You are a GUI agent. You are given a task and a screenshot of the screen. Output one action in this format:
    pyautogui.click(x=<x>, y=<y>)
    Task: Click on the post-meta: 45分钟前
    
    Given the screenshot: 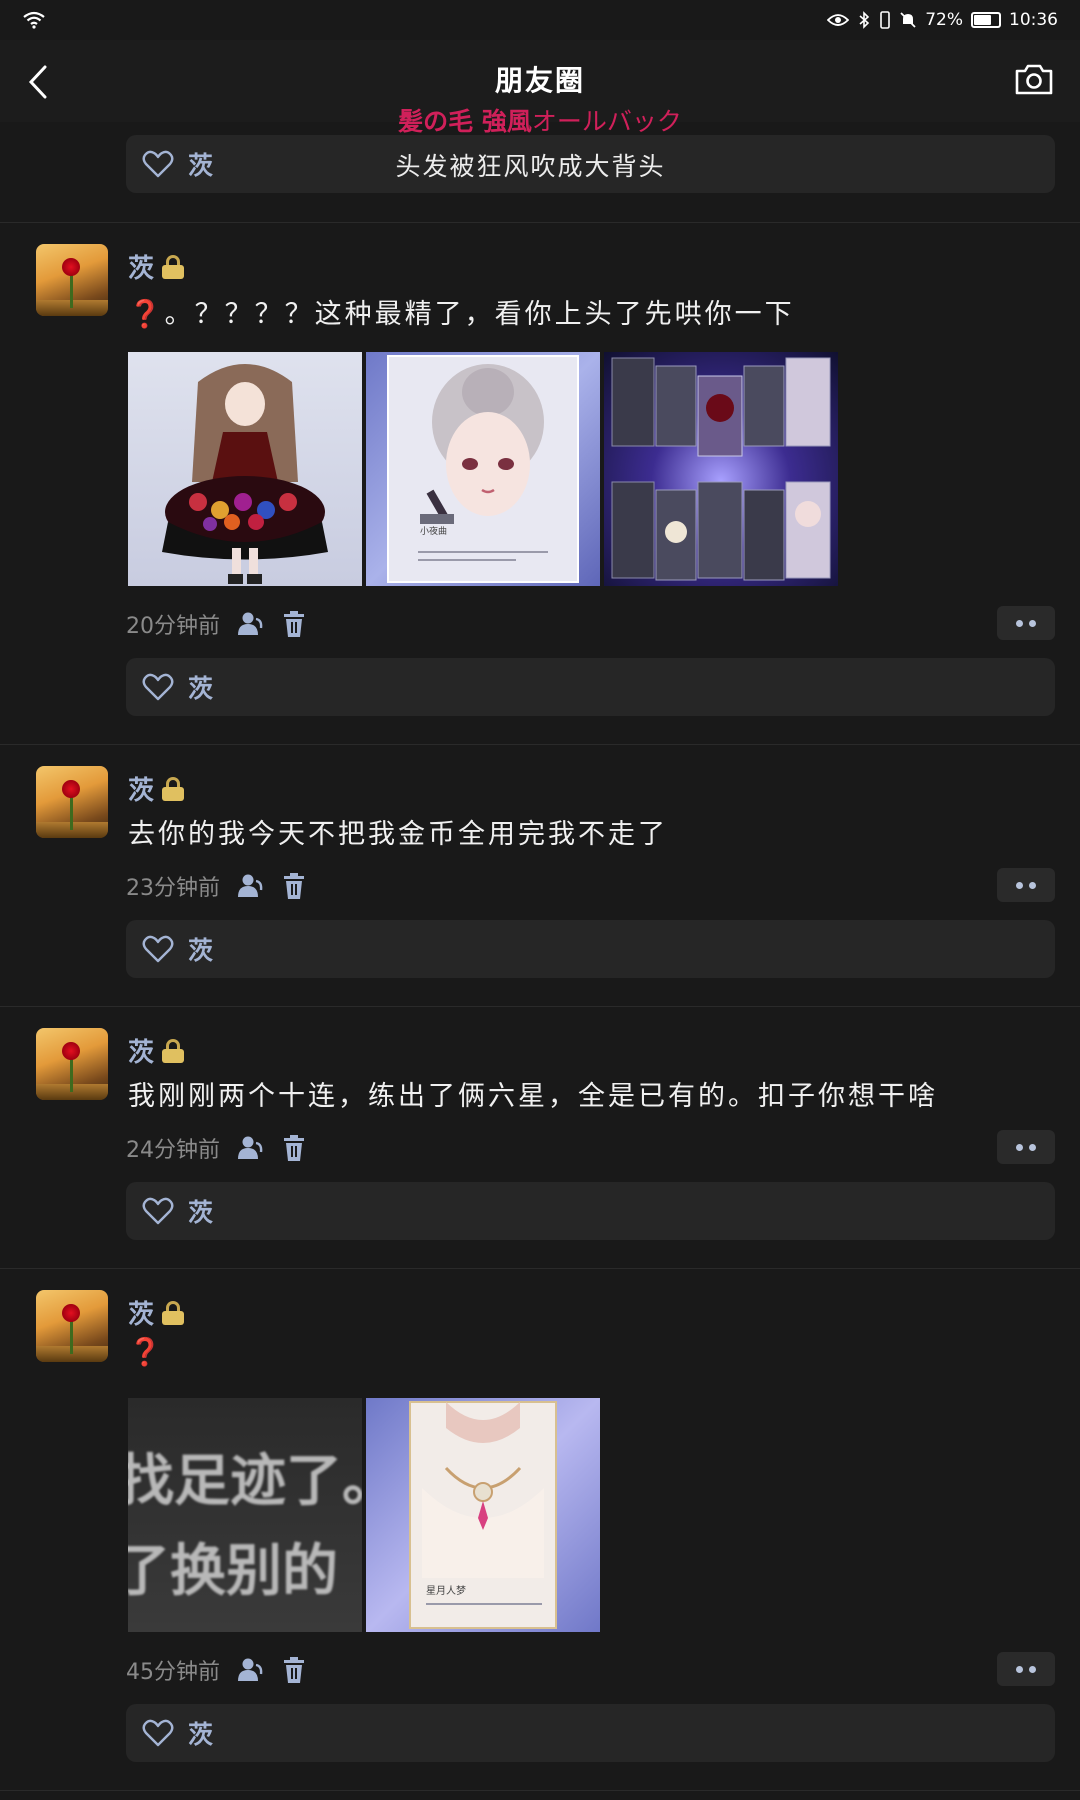 What is the action you would take?
    pyautogui.click(x=217, y=1670)
    